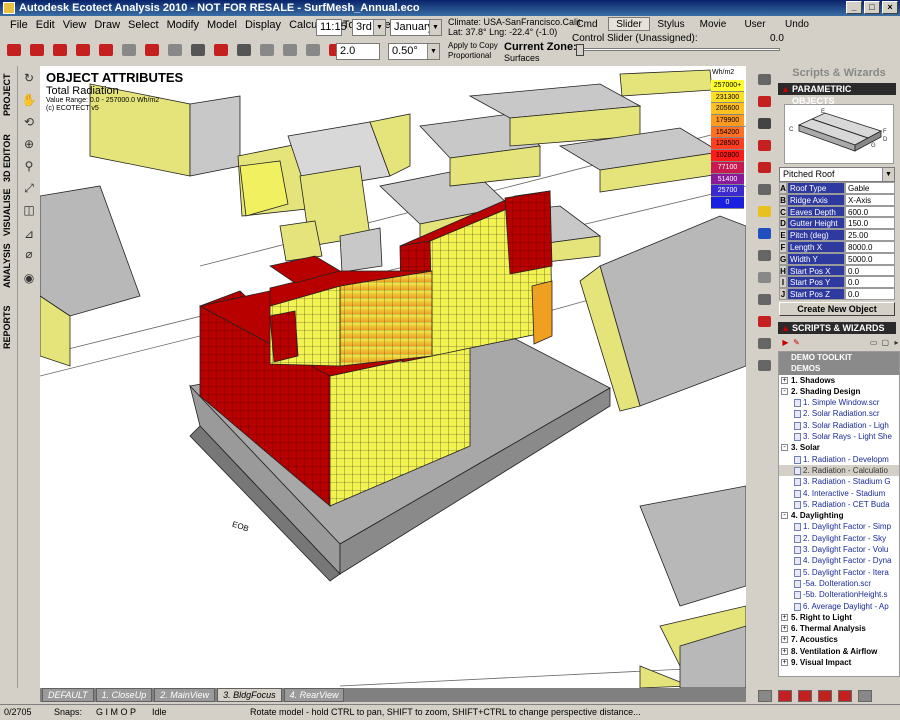 This screenshot has width=900, height=720. I want to click on script-item: 5. Radiation - CET Buda, so click(839, 504).